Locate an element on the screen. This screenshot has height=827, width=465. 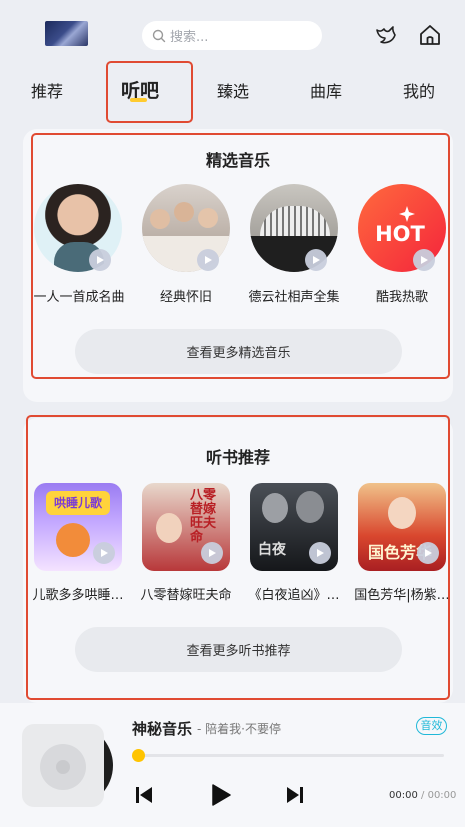
avatar is located at coordinates (66, 33).